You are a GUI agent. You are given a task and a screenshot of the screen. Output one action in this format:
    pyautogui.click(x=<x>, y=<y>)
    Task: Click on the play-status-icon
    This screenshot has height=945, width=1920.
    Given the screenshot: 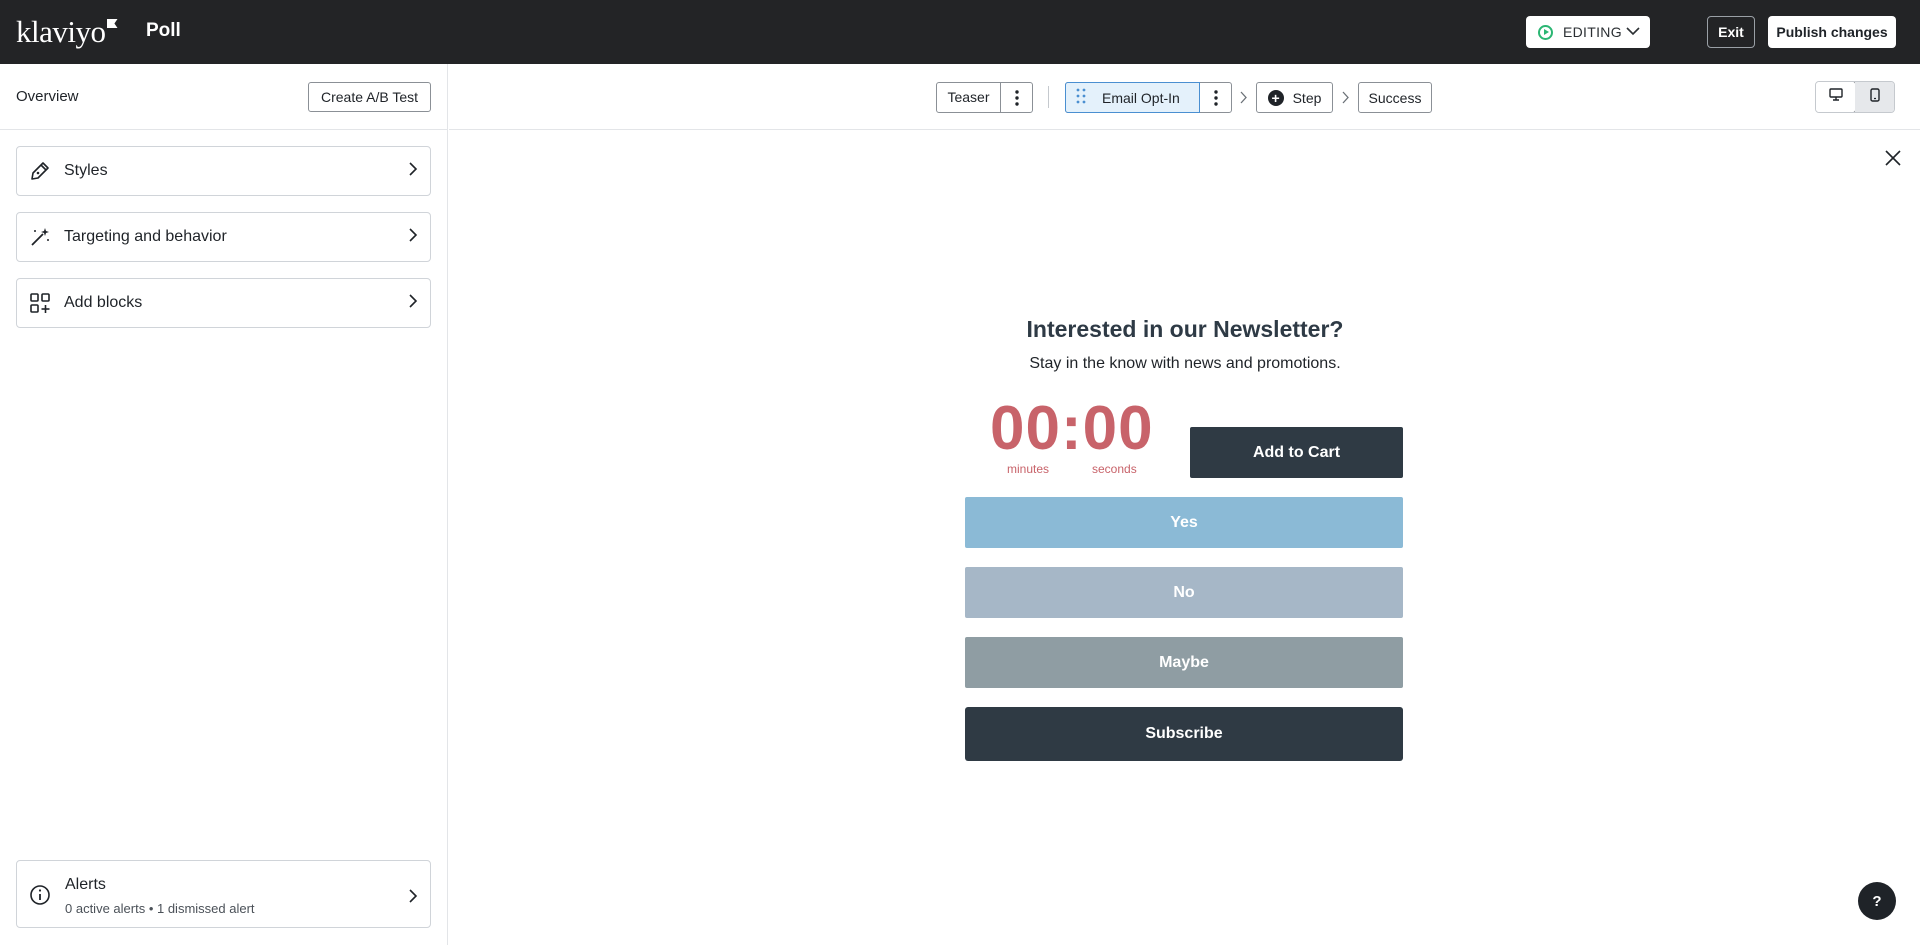 What is the action you would take?
    pyautogui.click(x=1545, y=32)
    